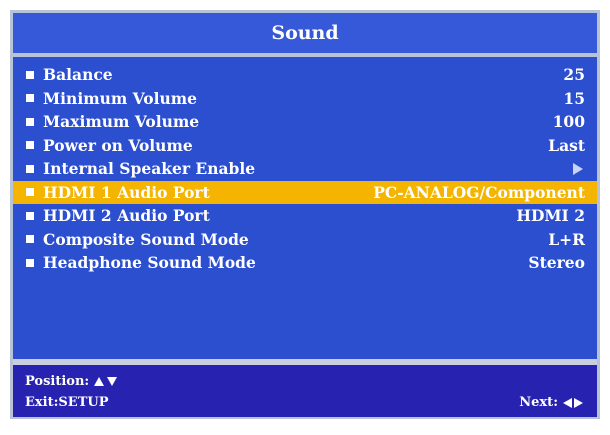 The image size is (610, 435). Describe the element at coordinates (574, 75) in the screenshot. I see `menu-item-value: 25` at that location.